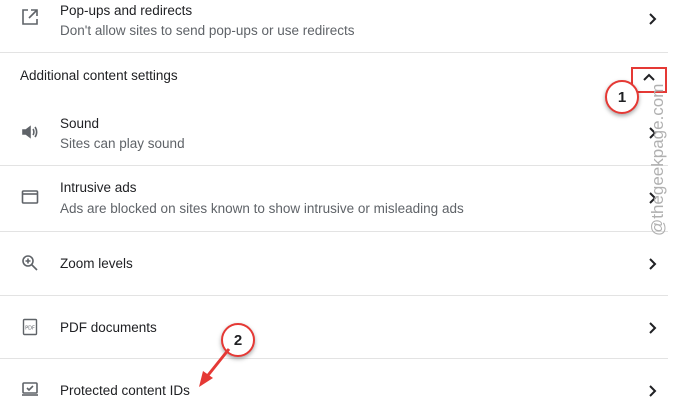 The height and width of the screenshot is (413, 686). I want to click on svg-text: PDF, so click(30, 329).